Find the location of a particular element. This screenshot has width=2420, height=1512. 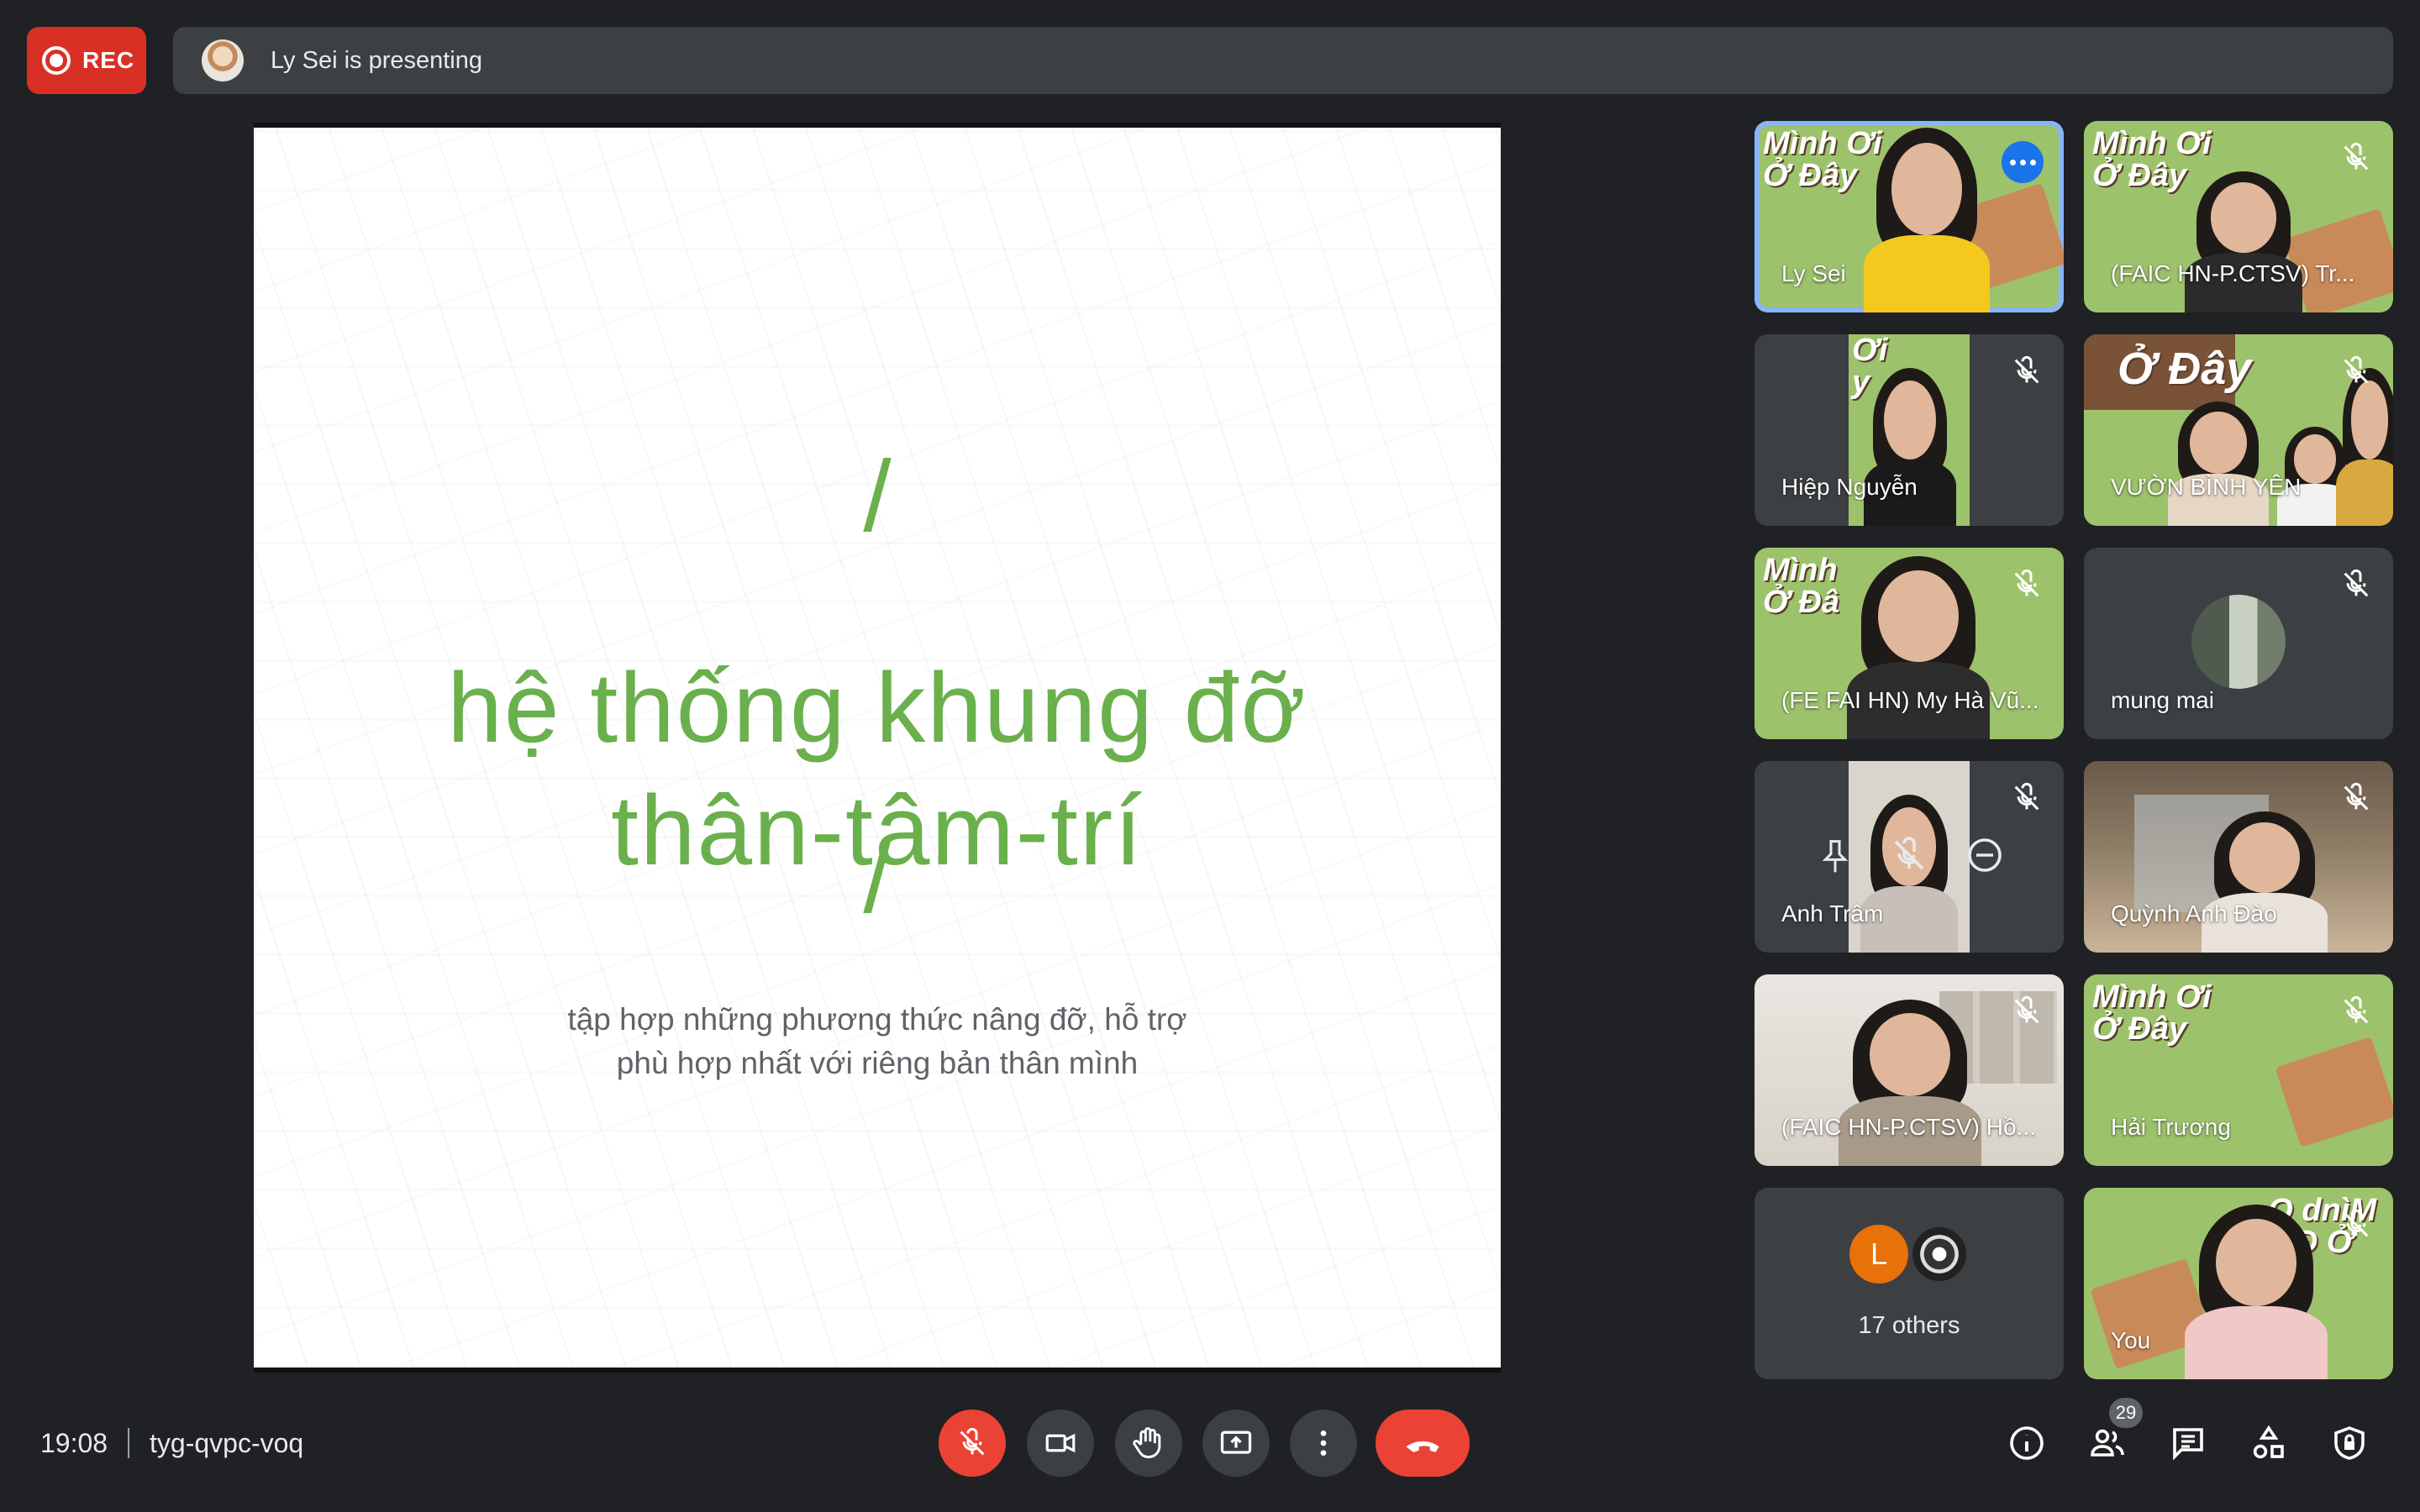

participant-name: You is located at coordinates (2131, 1340).